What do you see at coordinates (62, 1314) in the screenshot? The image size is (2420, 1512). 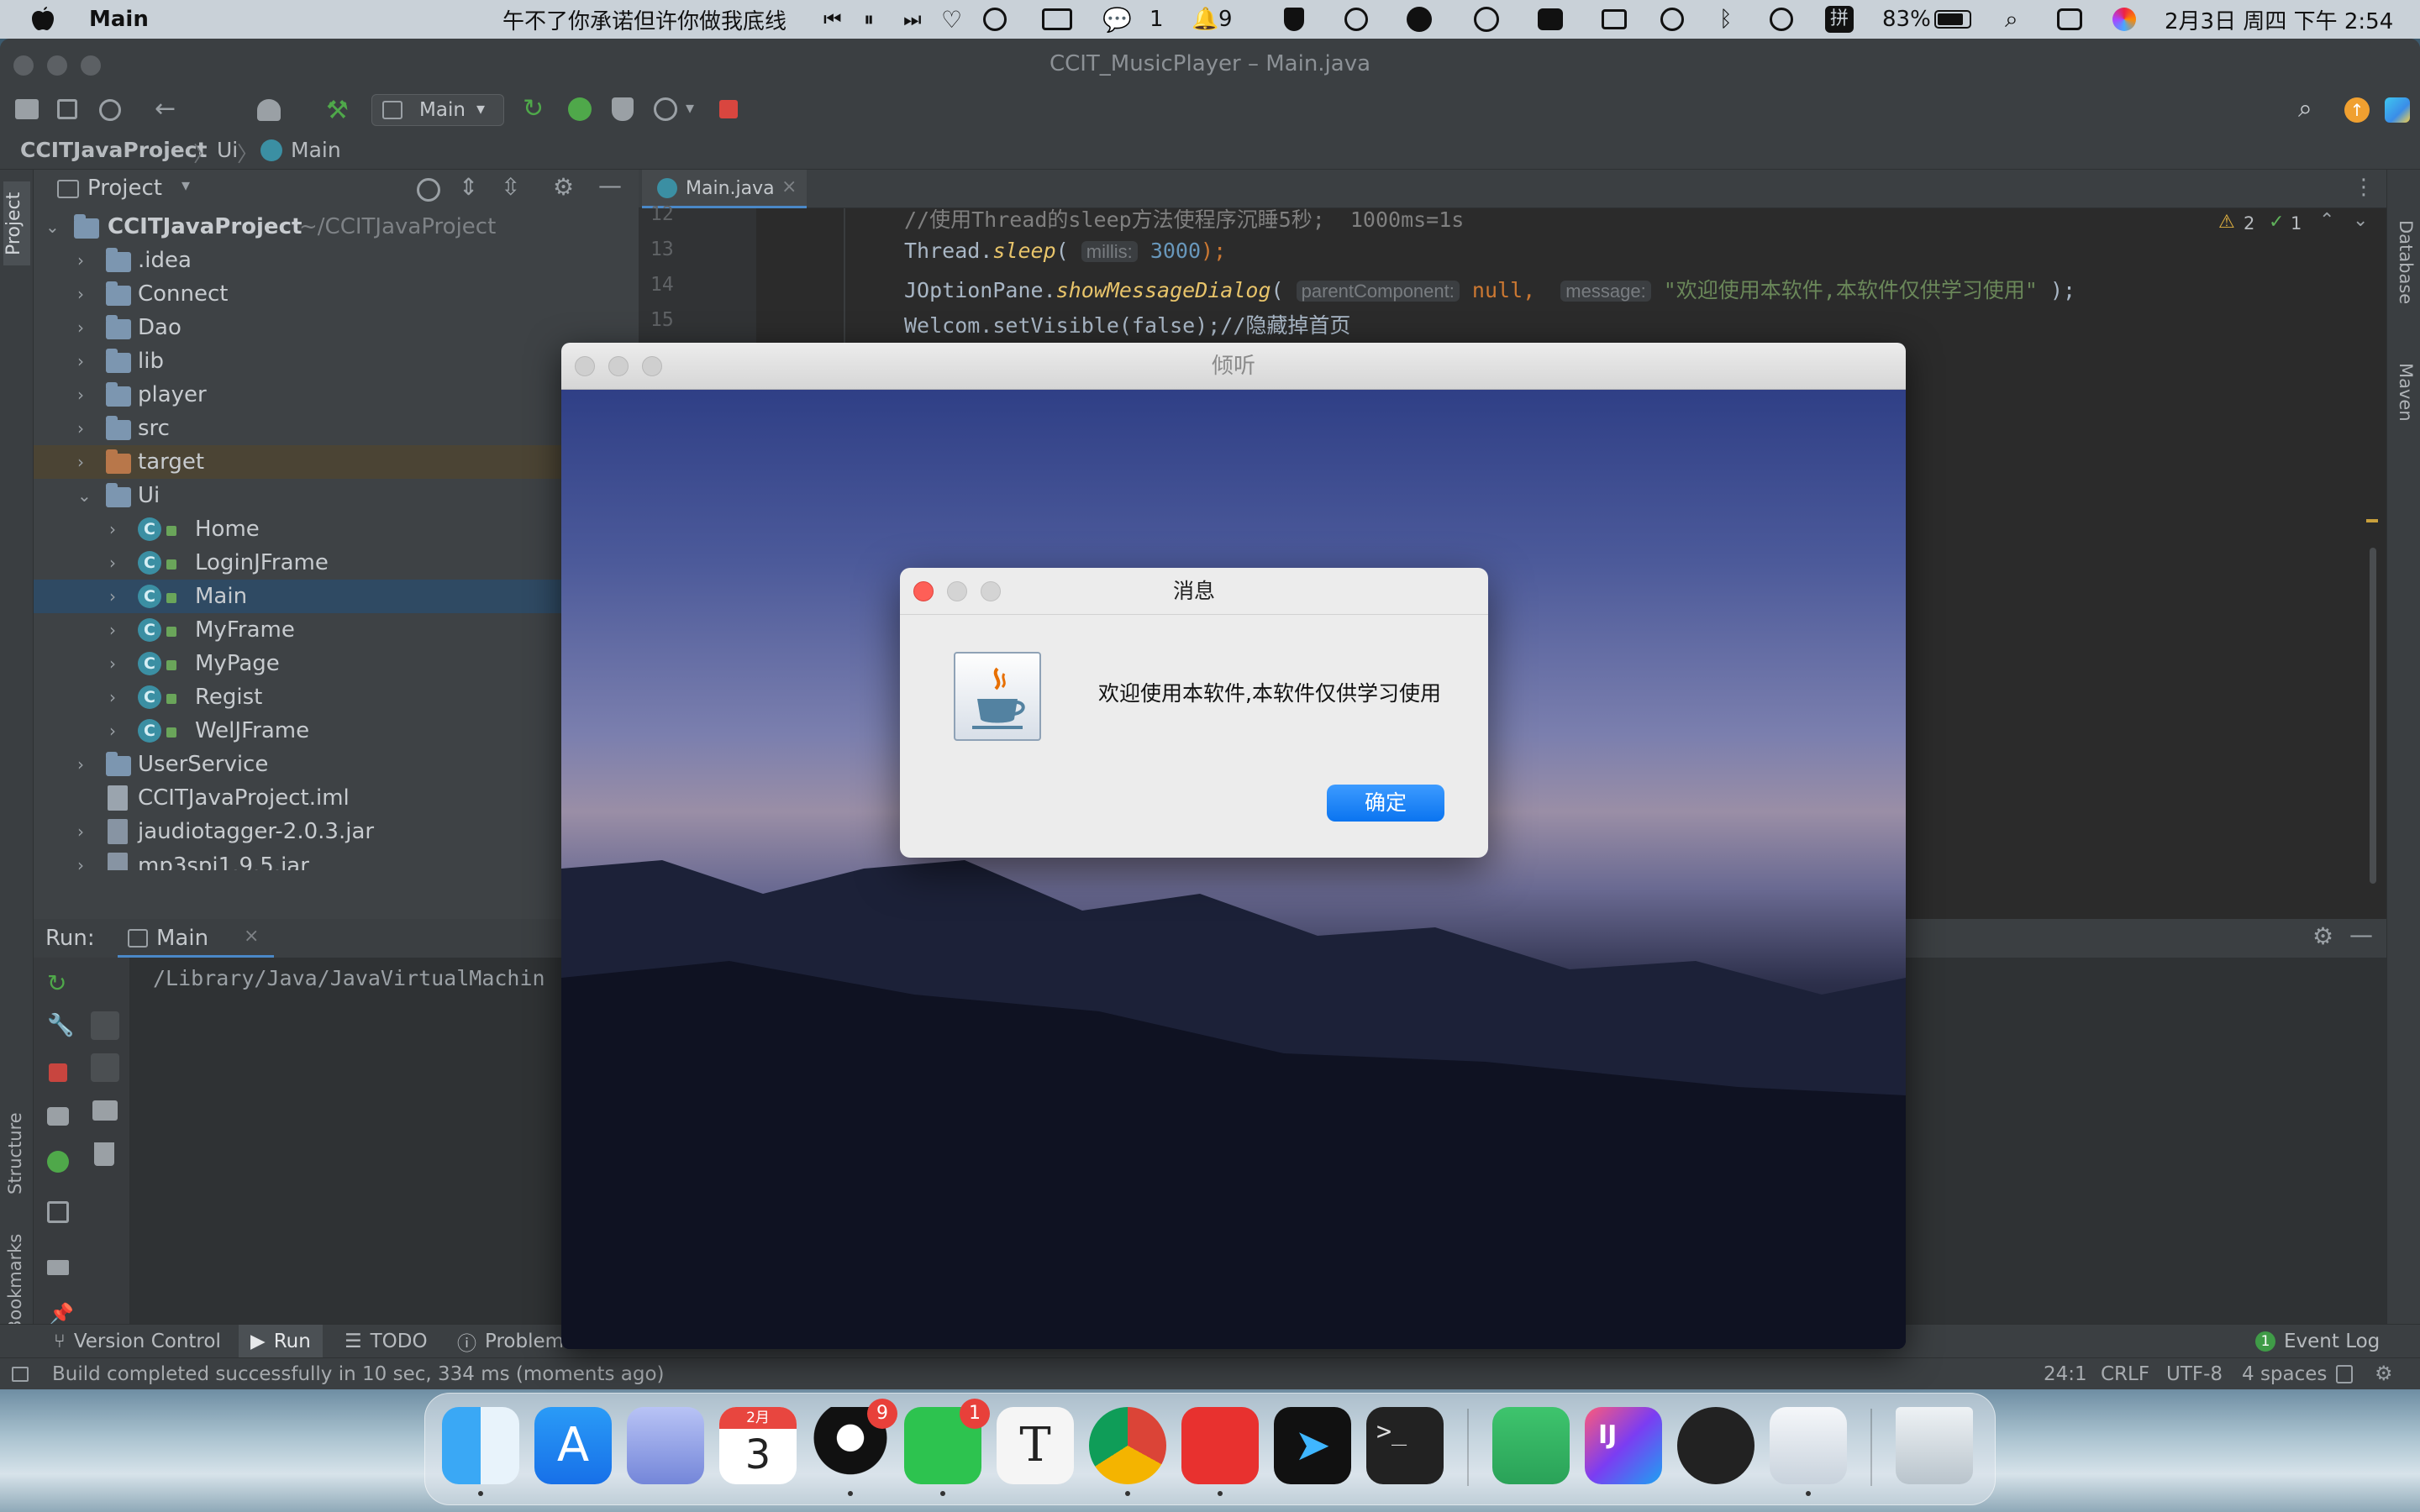 I see `pin-icon: 📌` at bounding box center [62, 1314].